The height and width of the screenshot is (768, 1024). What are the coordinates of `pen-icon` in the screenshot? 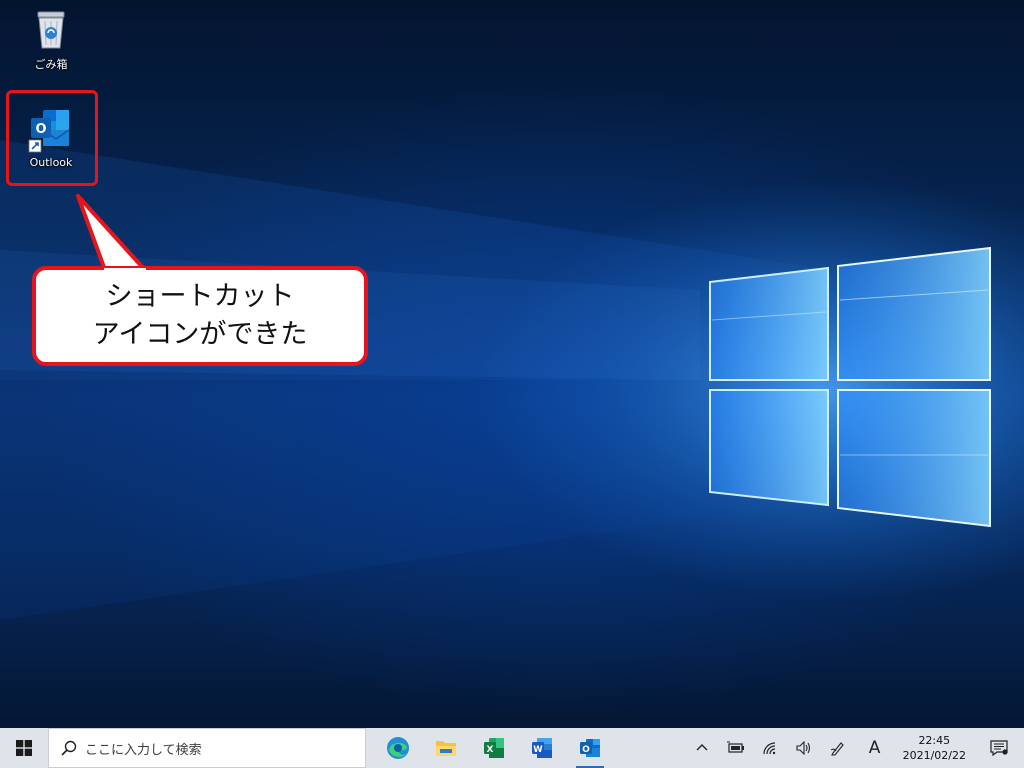 It's located at (837, 749).